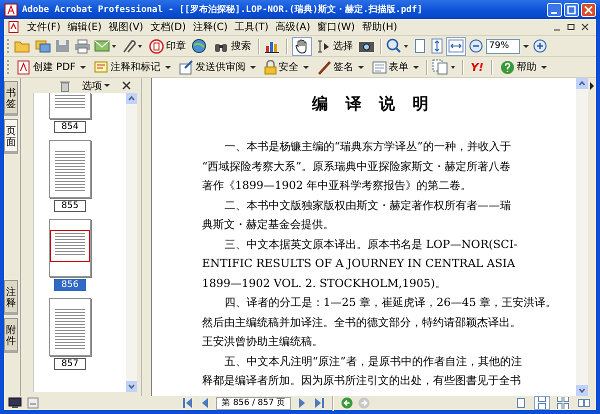 The height and width of the screenshot is (414, 600). What do you see at coordinates (362, 371) in the screenshot?
I see `paragraph: 五、中文本凡注明“原注”者，是原书中的作者自注，其他的注 释都是编译者所加。因为原书所注引文的出处，有些图書见于全书` at bounding box center [362, 371].